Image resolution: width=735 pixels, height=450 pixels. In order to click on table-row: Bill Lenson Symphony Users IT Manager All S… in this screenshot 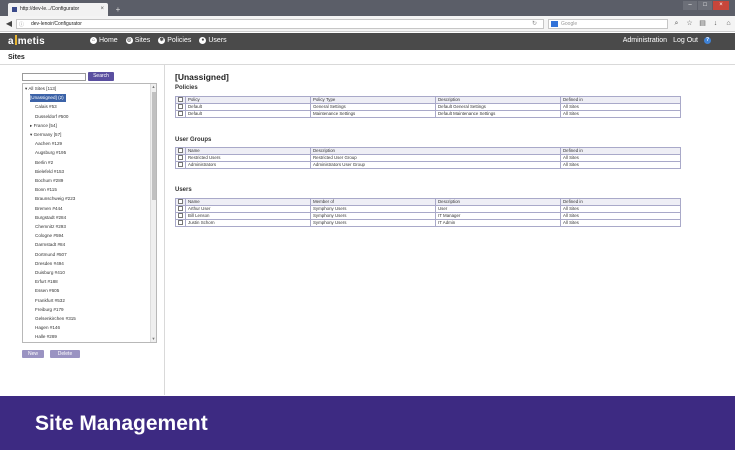, I will do `click(428, 216)`.